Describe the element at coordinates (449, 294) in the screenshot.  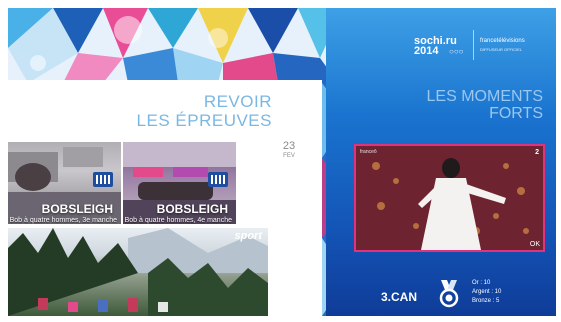
I see `medal-icon` at that location.